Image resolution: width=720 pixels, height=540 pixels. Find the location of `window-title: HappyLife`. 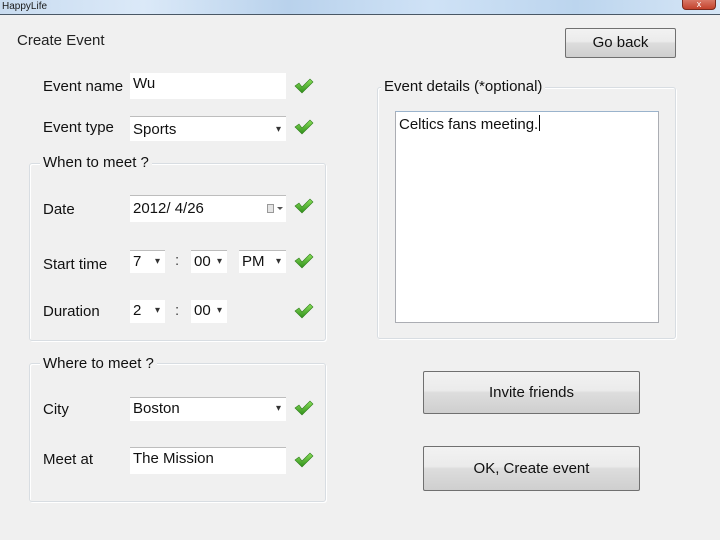

window-title: HappyLife is located at coordinates (25, 6).